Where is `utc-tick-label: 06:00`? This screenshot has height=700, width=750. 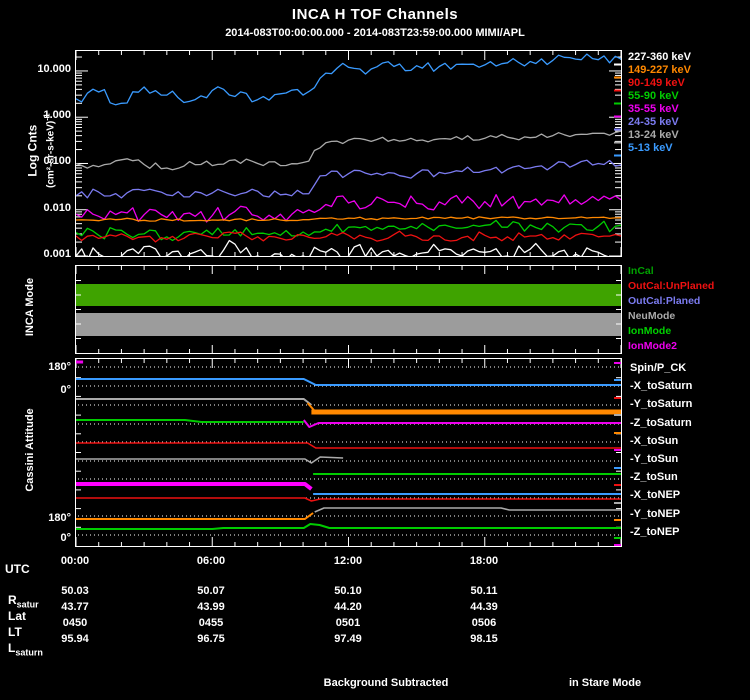
utc-tick-label: 06:00 is located at coordinates (211, 561).